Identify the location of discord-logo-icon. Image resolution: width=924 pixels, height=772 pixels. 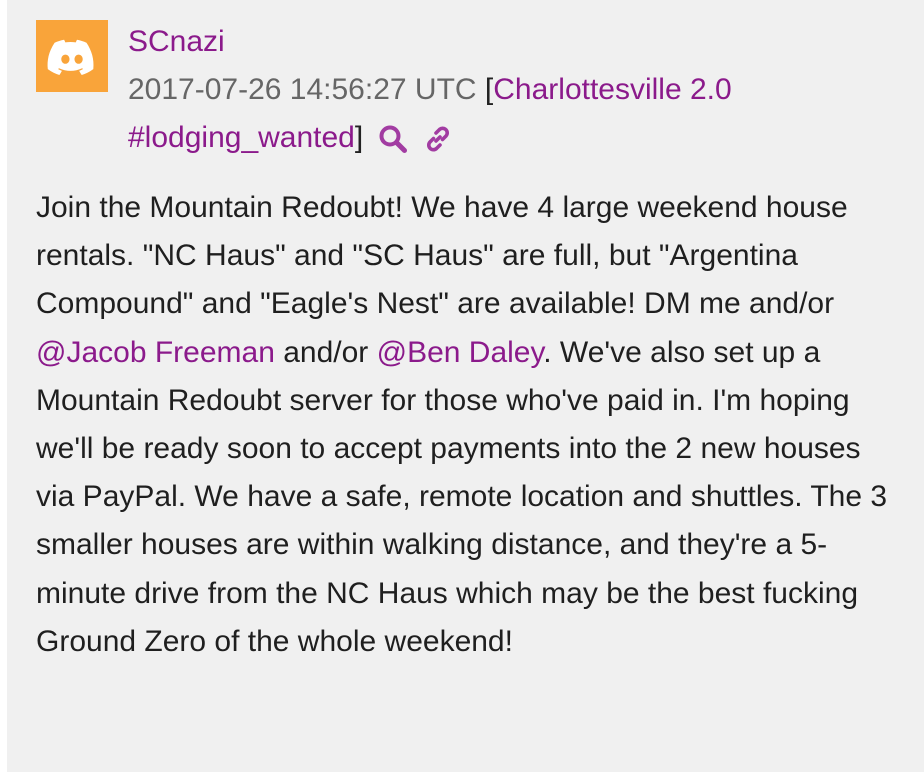
(70, 57).